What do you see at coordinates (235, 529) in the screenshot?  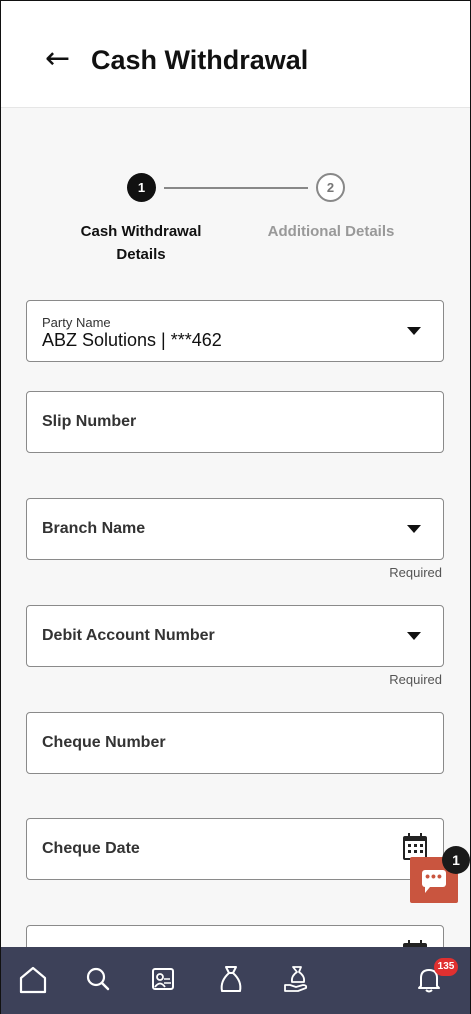 I see `branch-name-select: Branch Name` at bounding box center [235, 529].